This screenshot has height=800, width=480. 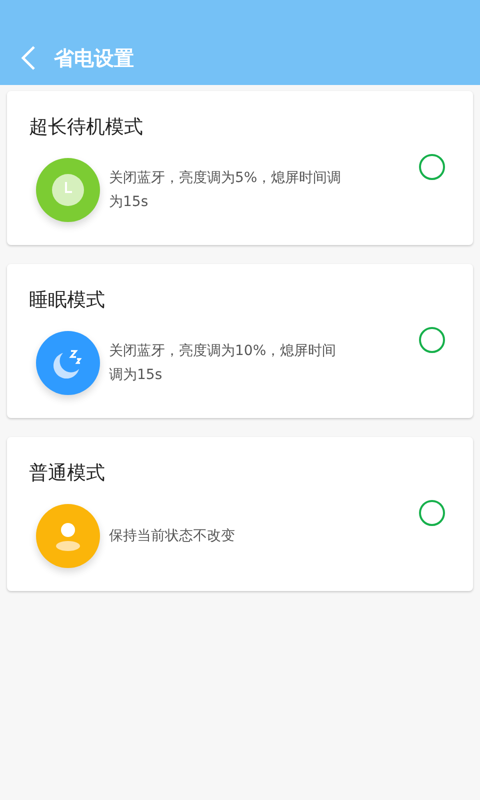 What do you see at coordinates (67, 473) in the screenshot?
I see `mode-title: 普通模式` at bounding box center [67, 473].